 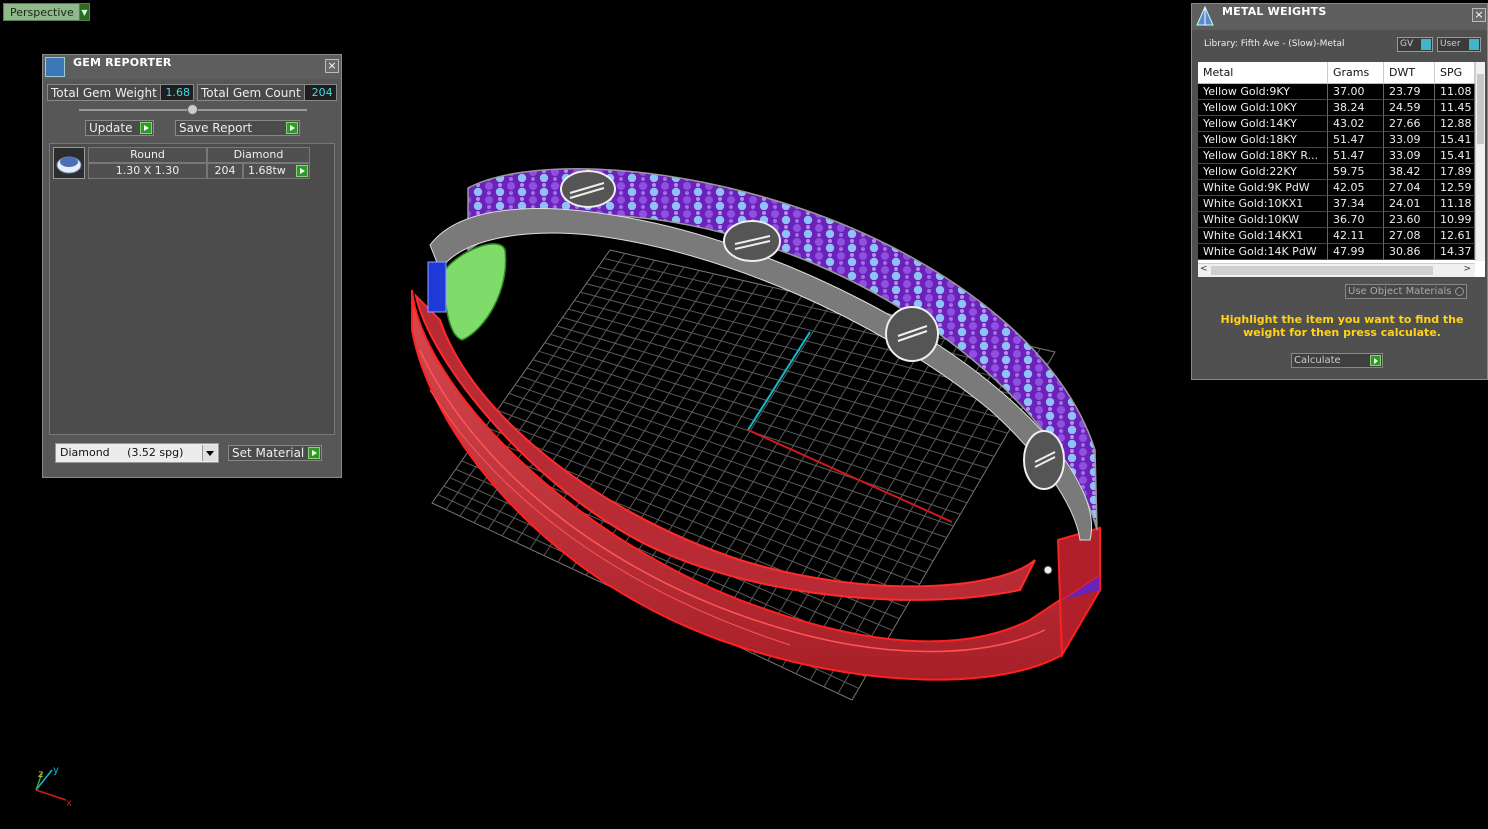 I want to click on material-select: Diamond (3.52 spg), so click(x=137, y=453).